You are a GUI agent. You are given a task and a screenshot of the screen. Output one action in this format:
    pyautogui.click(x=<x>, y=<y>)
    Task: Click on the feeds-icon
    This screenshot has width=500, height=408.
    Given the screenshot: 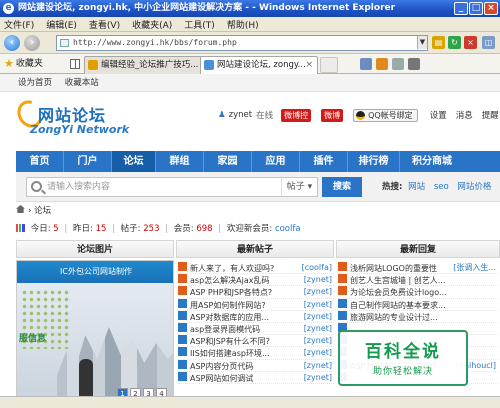 What is the action you would take?
    pyautogui.click(x=382, y=64)
    